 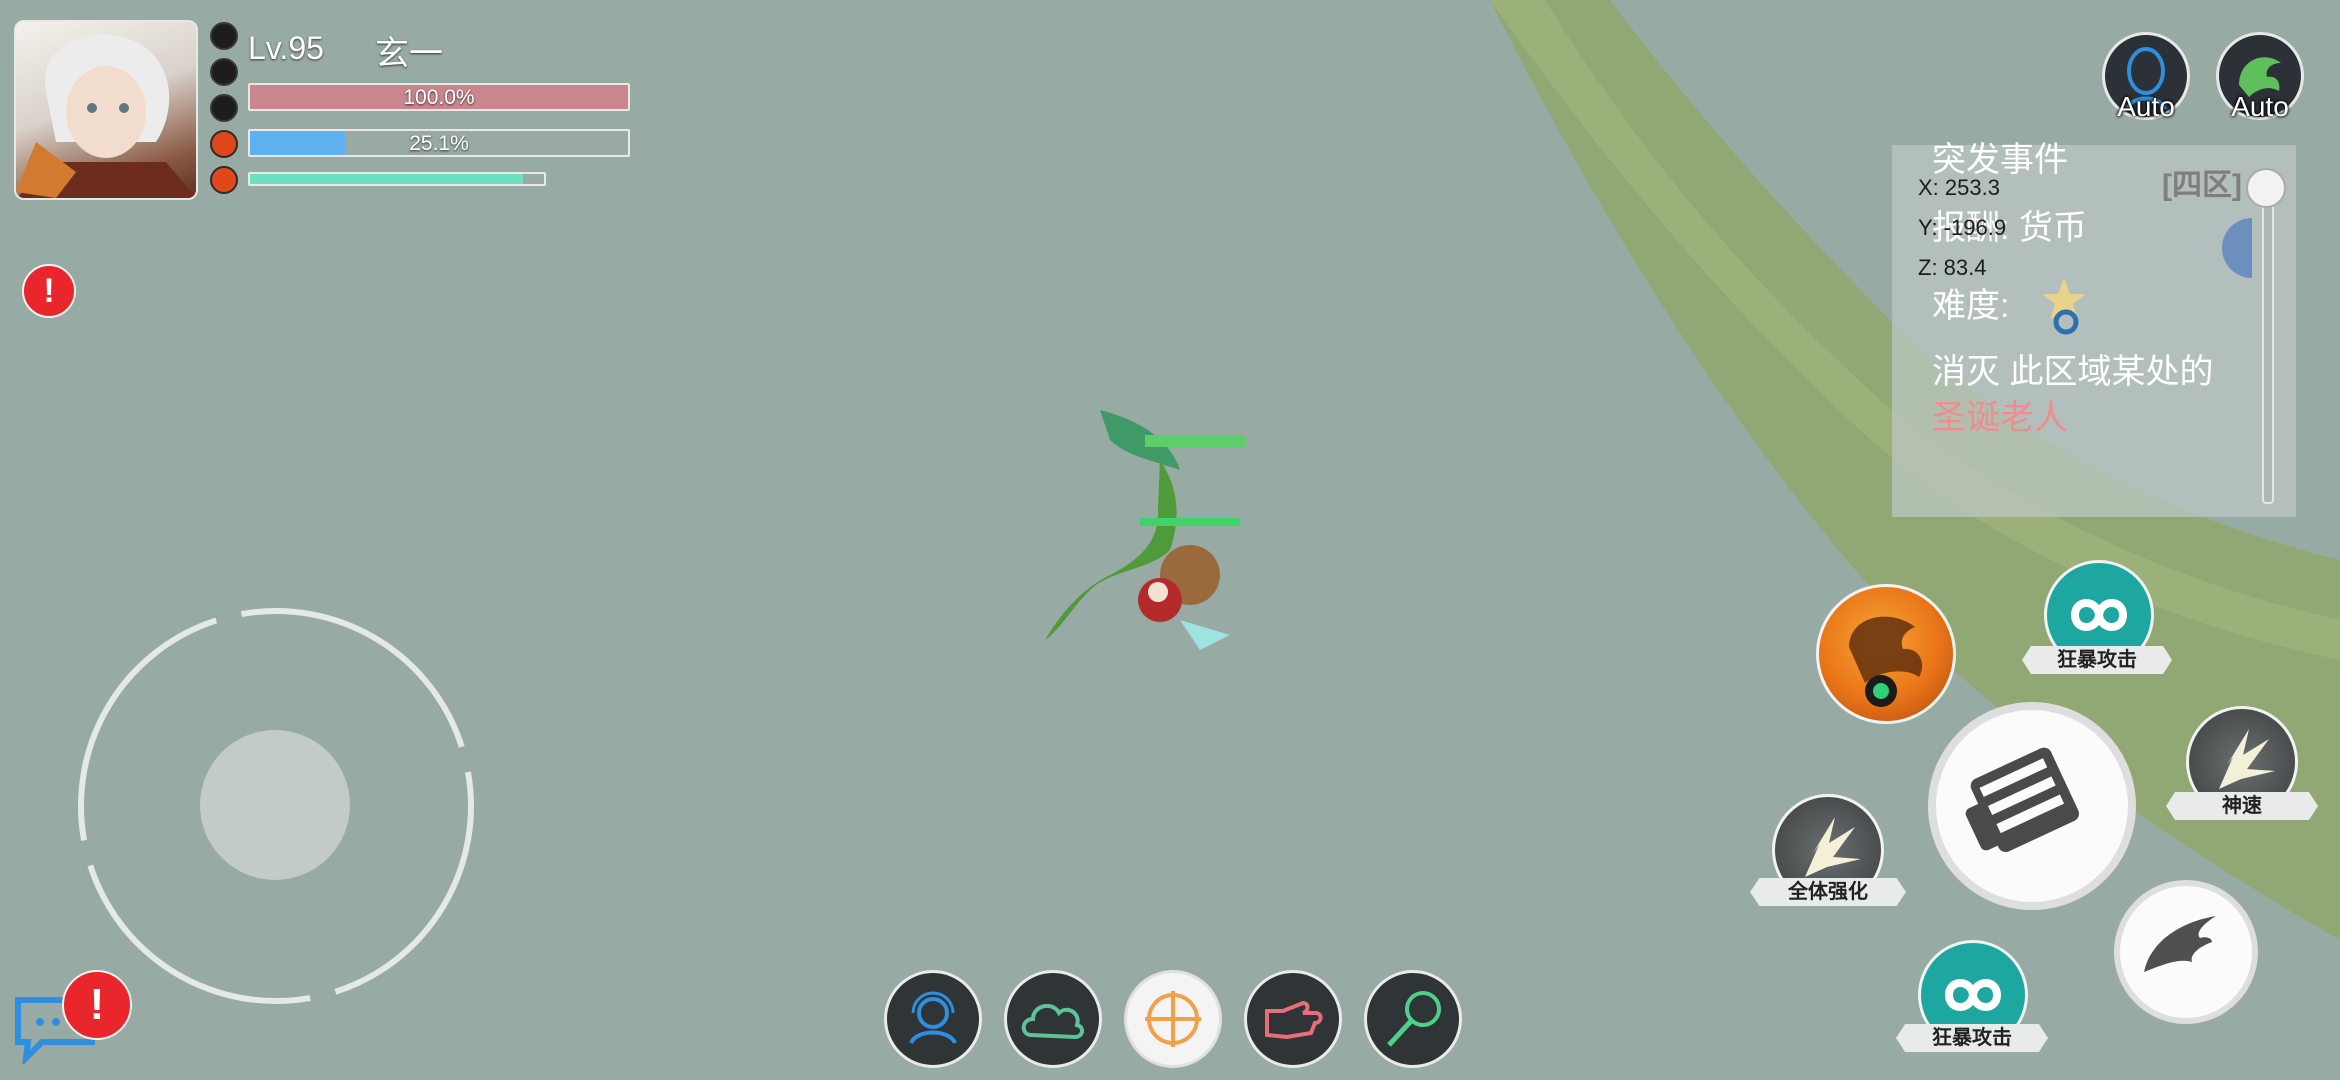 What do you see at coordinates (2260, 106) in the screenshot?
I see `auto-battle-label: Auto` at bounding box center [2260, 106].